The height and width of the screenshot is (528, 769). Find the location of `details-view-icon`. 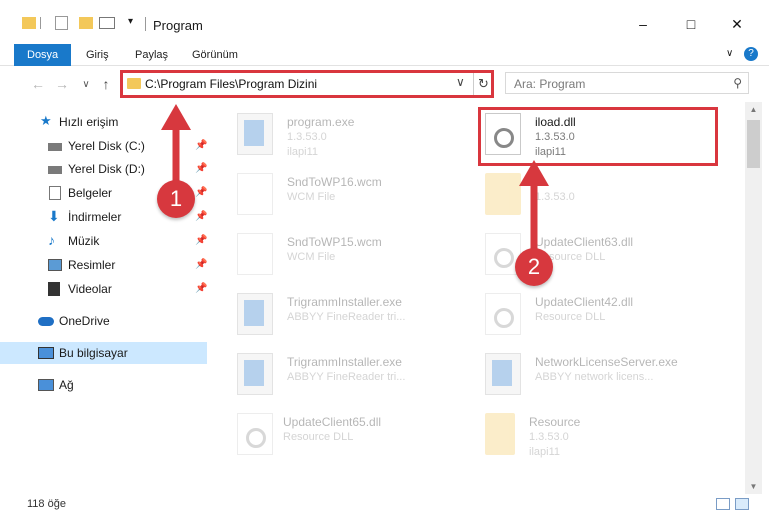

details-view-icon is located at coordinates (723, 504).